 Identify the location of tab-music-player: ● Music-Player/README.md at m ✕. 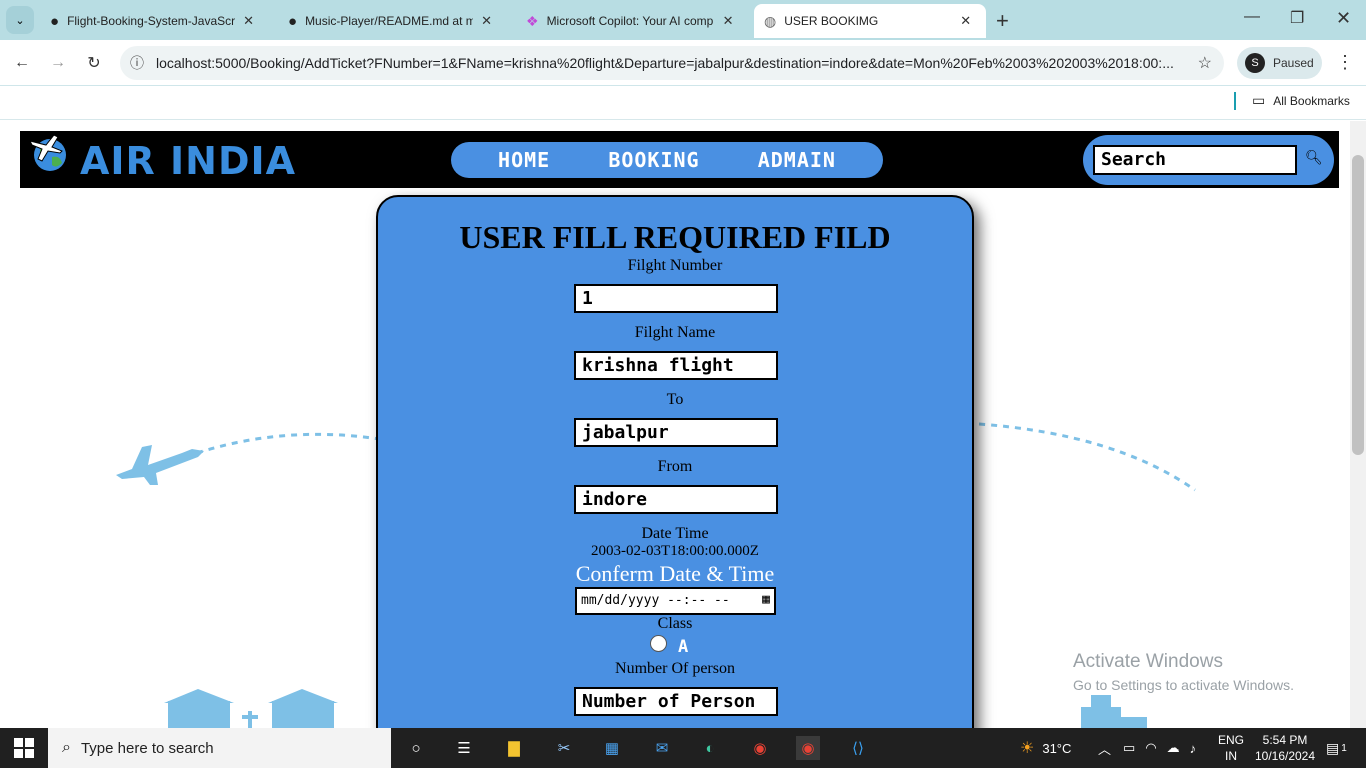
(396, 21).